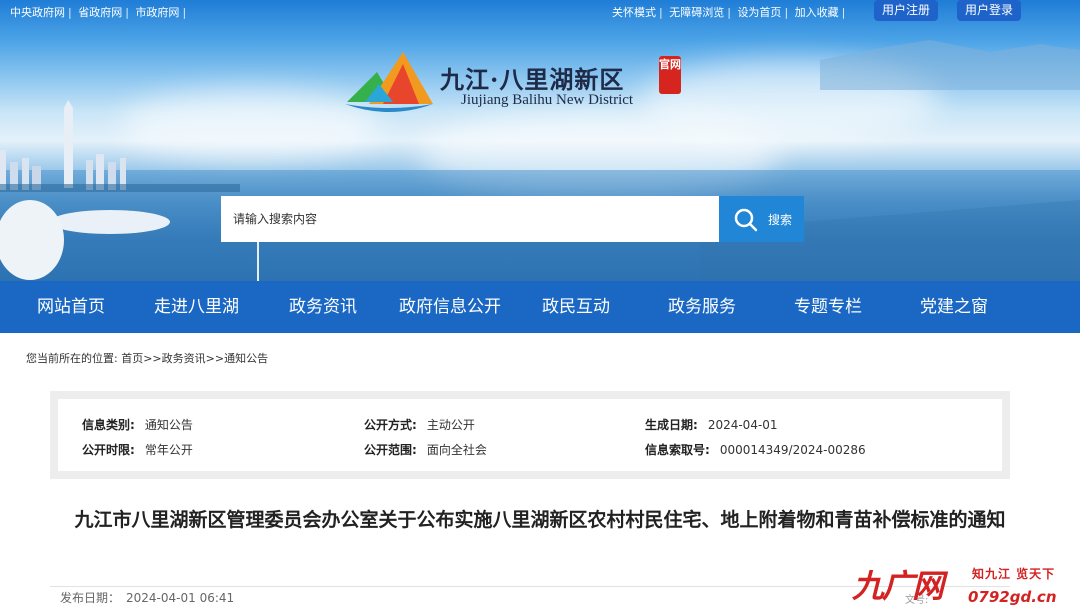 This screenshot has height=613, width=1080. What do you see at coordinates (71, 307) in the screenshot?
I see `nav-item-home: 网站首页` at bounding box center [71, 307].